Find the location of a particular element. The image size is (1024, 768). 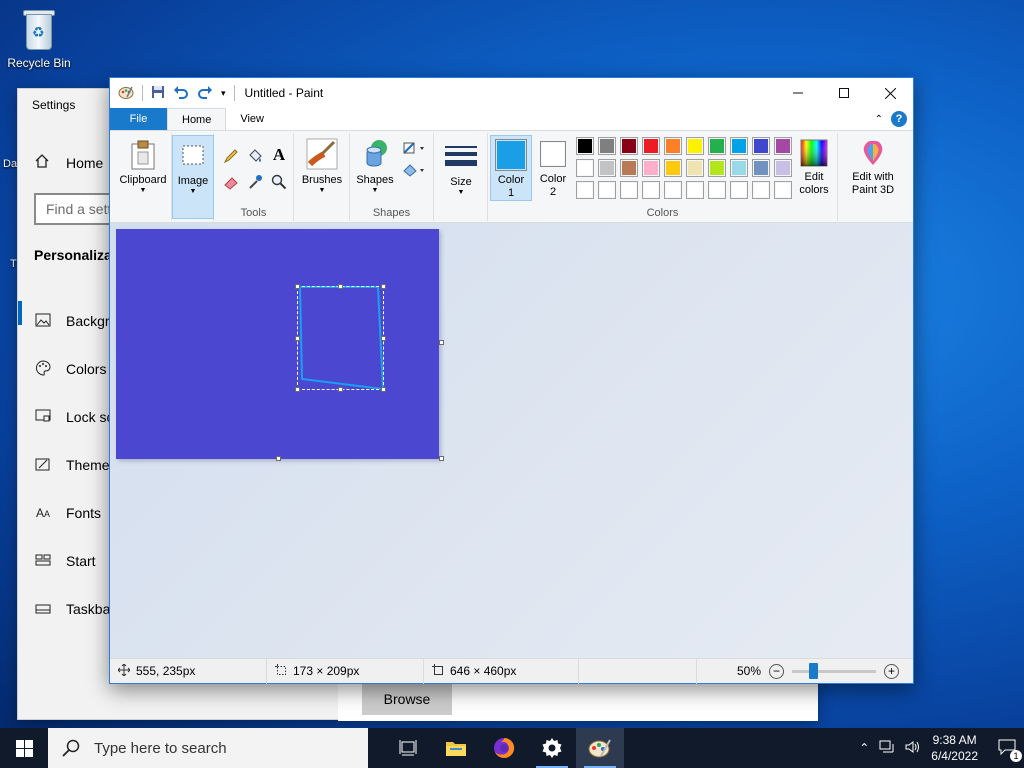

pencil-icon is located at coordinates (231, 156).